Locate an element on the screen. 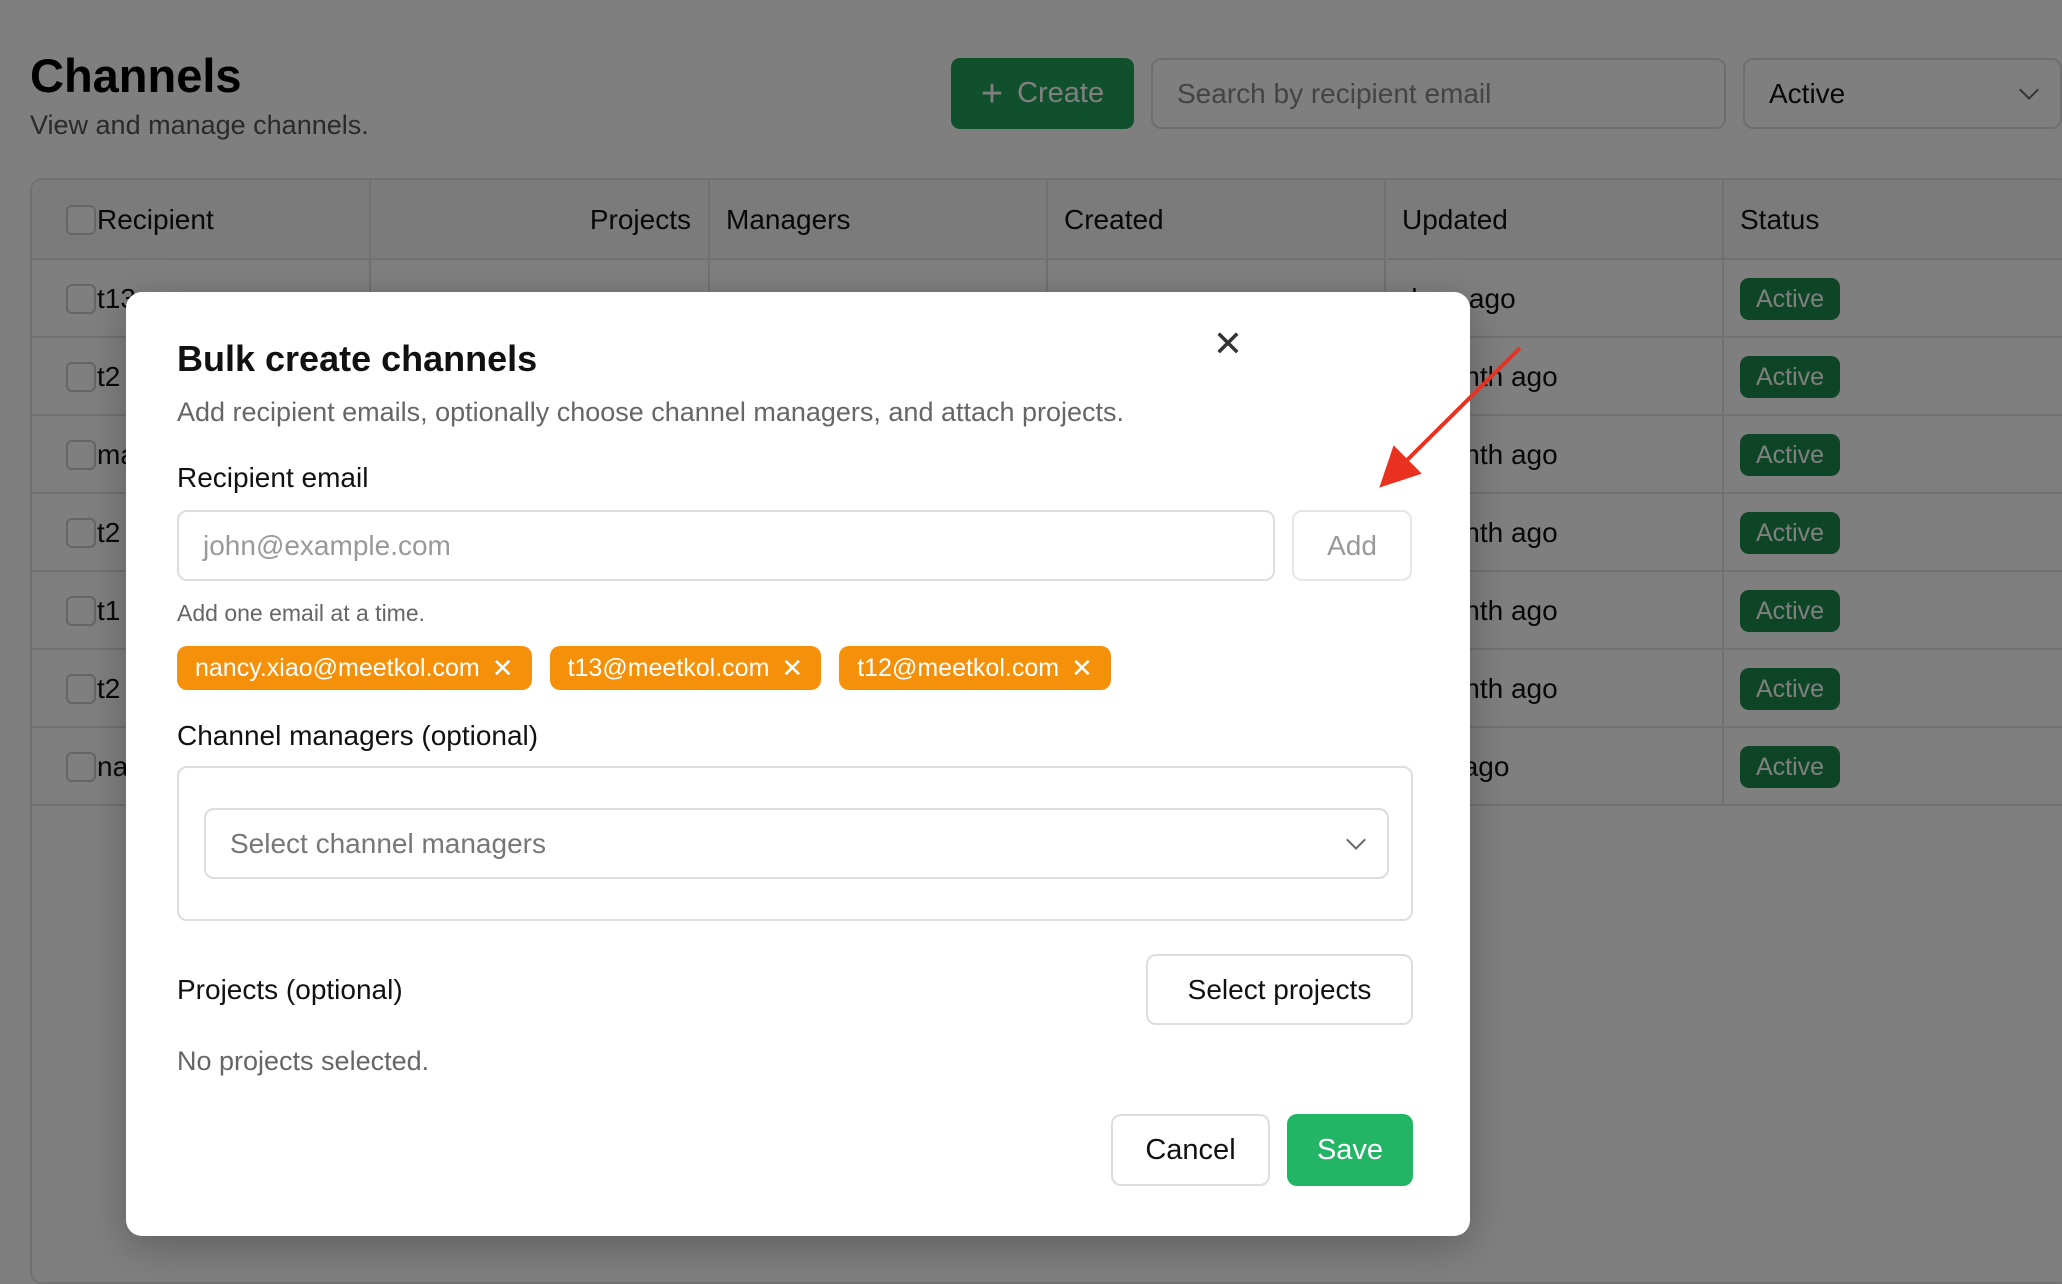 The image size is (2062, 1284). email-chip: t13@meetkol.com ✕ is located at coordinates (685, 668).